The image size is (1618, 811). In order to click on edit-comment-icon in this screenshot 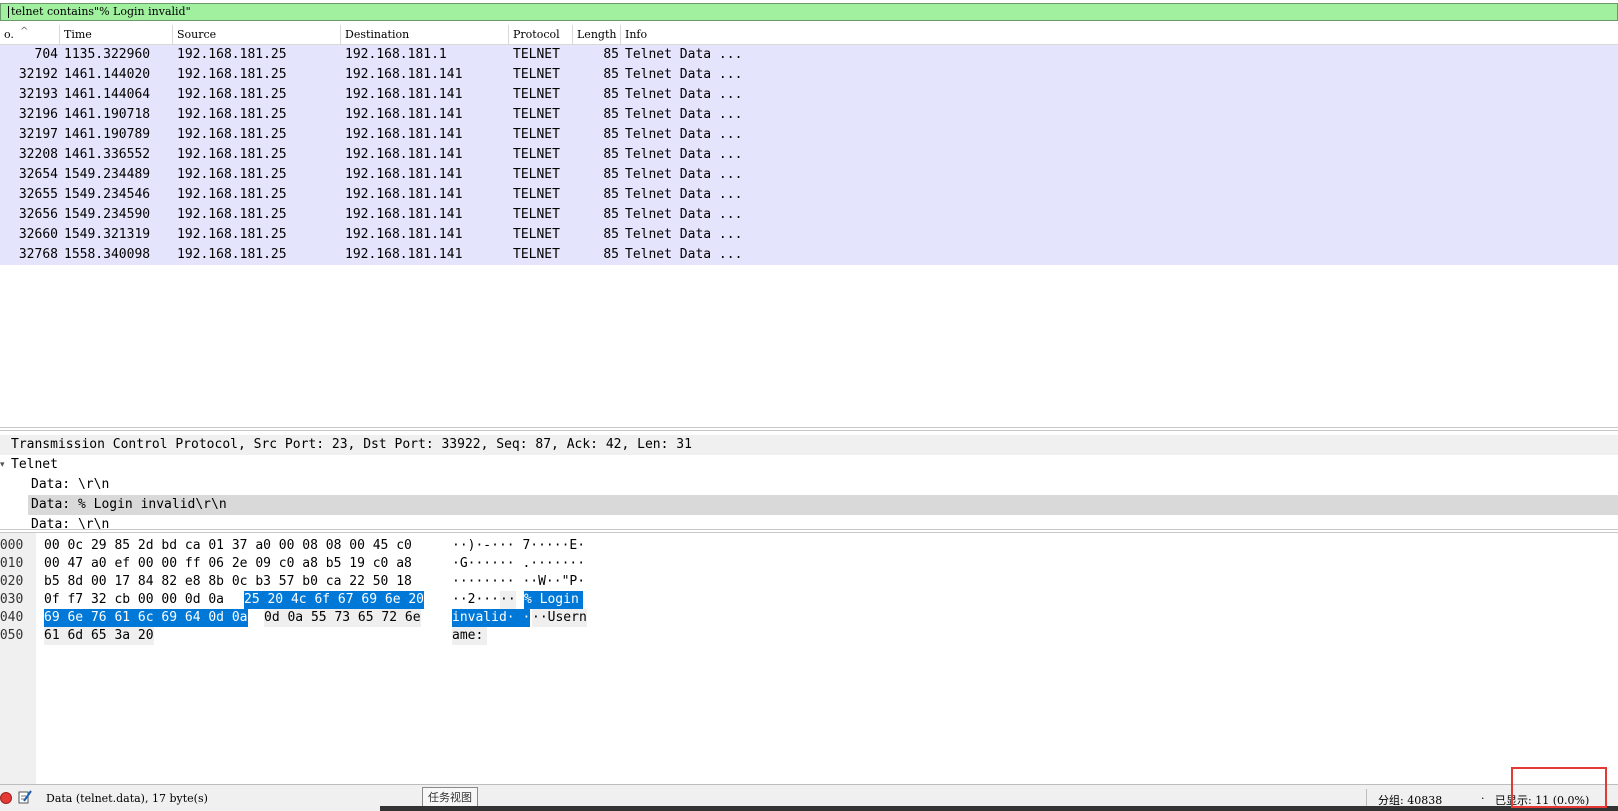, I will do `click(25, 797)`.